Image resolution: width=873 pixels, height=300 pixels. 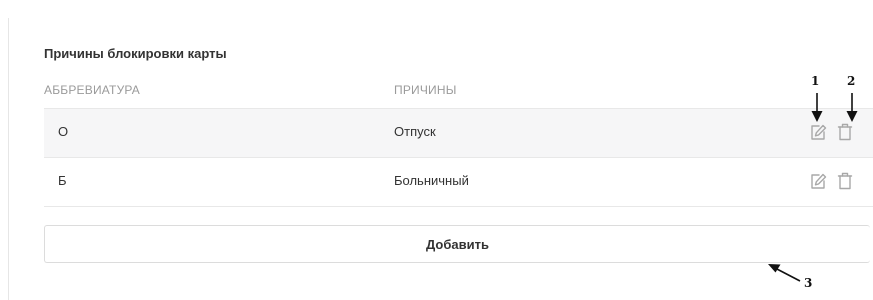 What do you see at coordinates (92, 90) in the screenshot?
I see `column-header-abbreviation: АББРЕВИАТУРА` at bounding box center [92, 90].